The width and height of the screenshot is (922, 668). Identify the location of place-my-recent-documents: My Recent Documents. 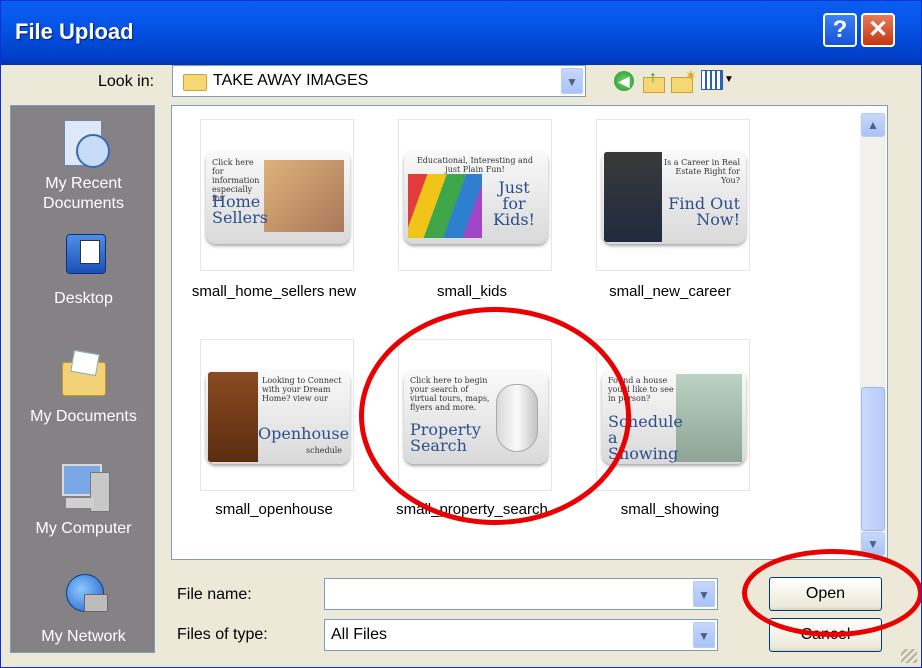
(83, 166).